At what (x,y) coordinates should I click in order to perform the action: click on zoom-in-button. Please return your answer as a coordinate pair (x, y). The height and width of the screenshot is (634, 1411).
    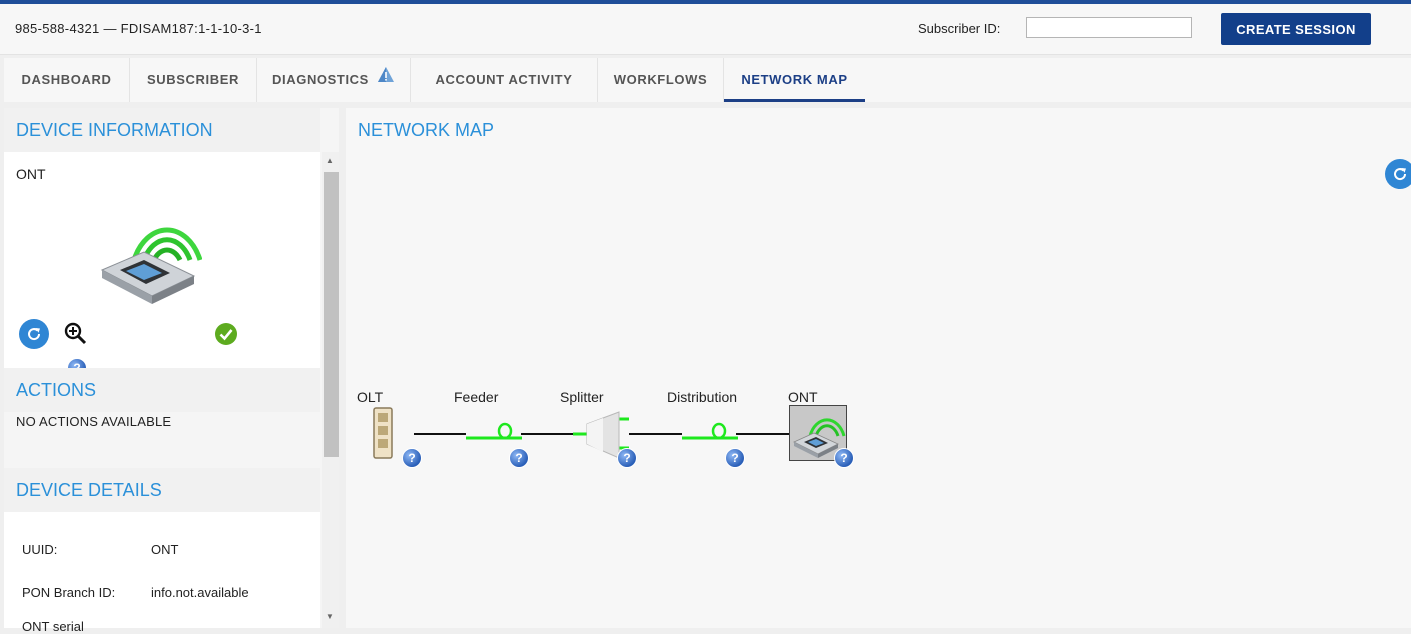
    Looking at the image, I should click on (76, 334).